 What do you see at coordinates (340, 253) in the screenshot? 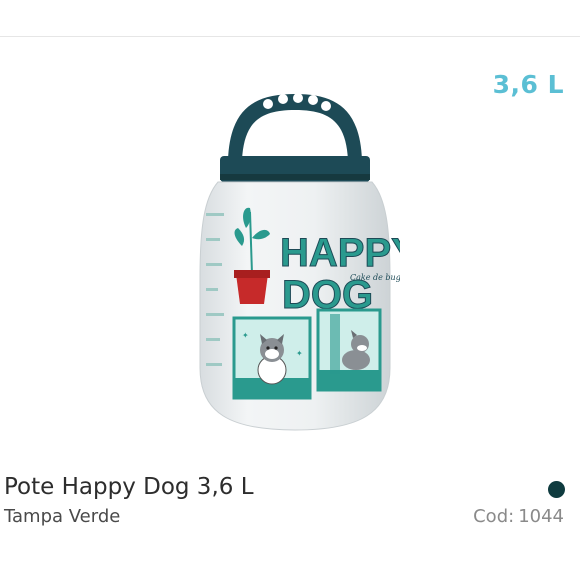
I see `brand-line1: HAPPY` at bounding box center [340, 253].